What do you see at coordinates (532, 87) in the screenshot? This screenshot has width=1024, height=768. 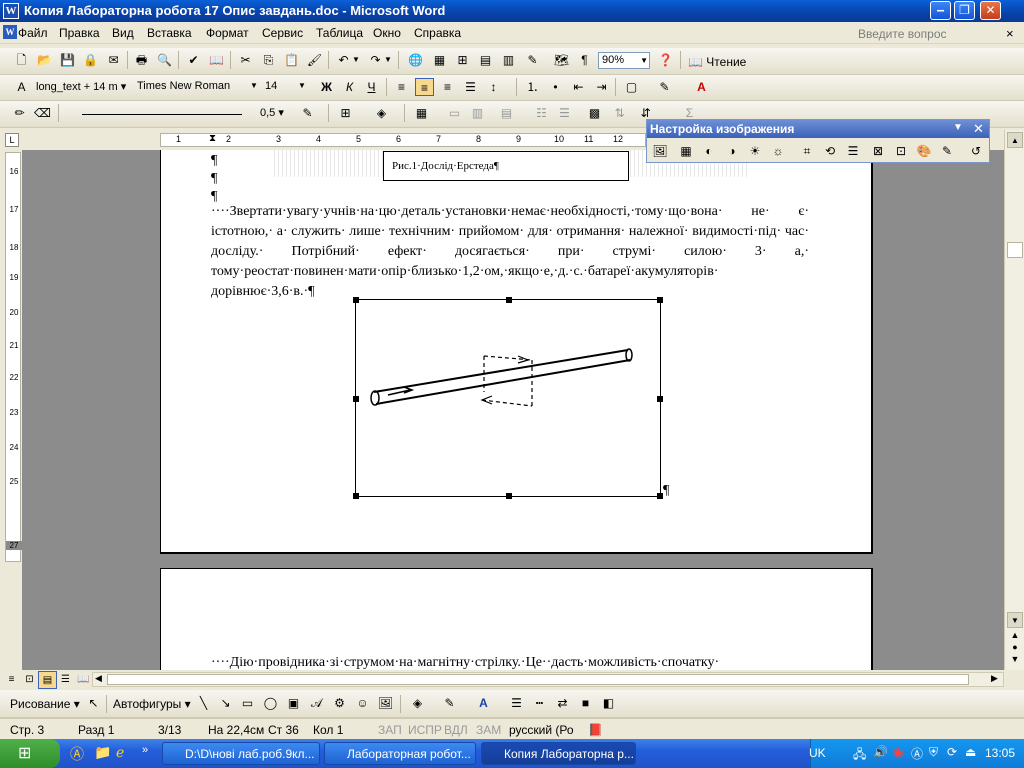 I see `numbering-icon: ⒈` at bounding box center [532, 87].